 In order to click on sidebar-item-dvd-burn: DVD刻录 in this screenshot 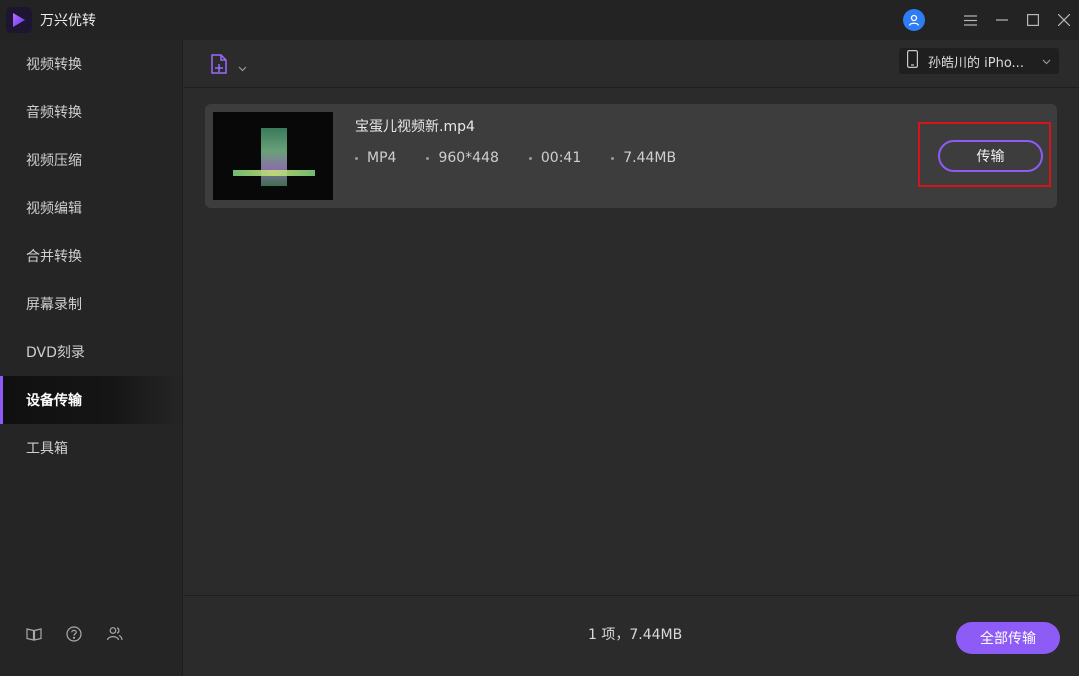, I will do `click(91, 352)`.